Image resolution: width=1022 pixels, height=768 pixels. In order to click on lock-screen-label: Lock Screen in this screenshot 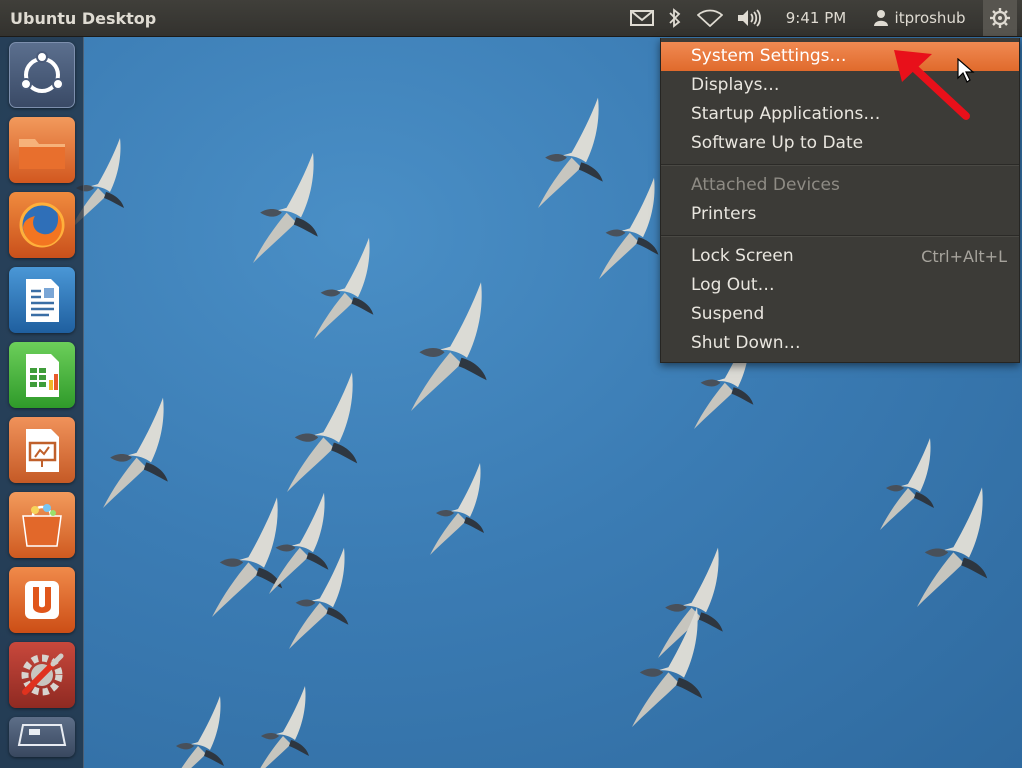, I will do `click(742, 256)`.